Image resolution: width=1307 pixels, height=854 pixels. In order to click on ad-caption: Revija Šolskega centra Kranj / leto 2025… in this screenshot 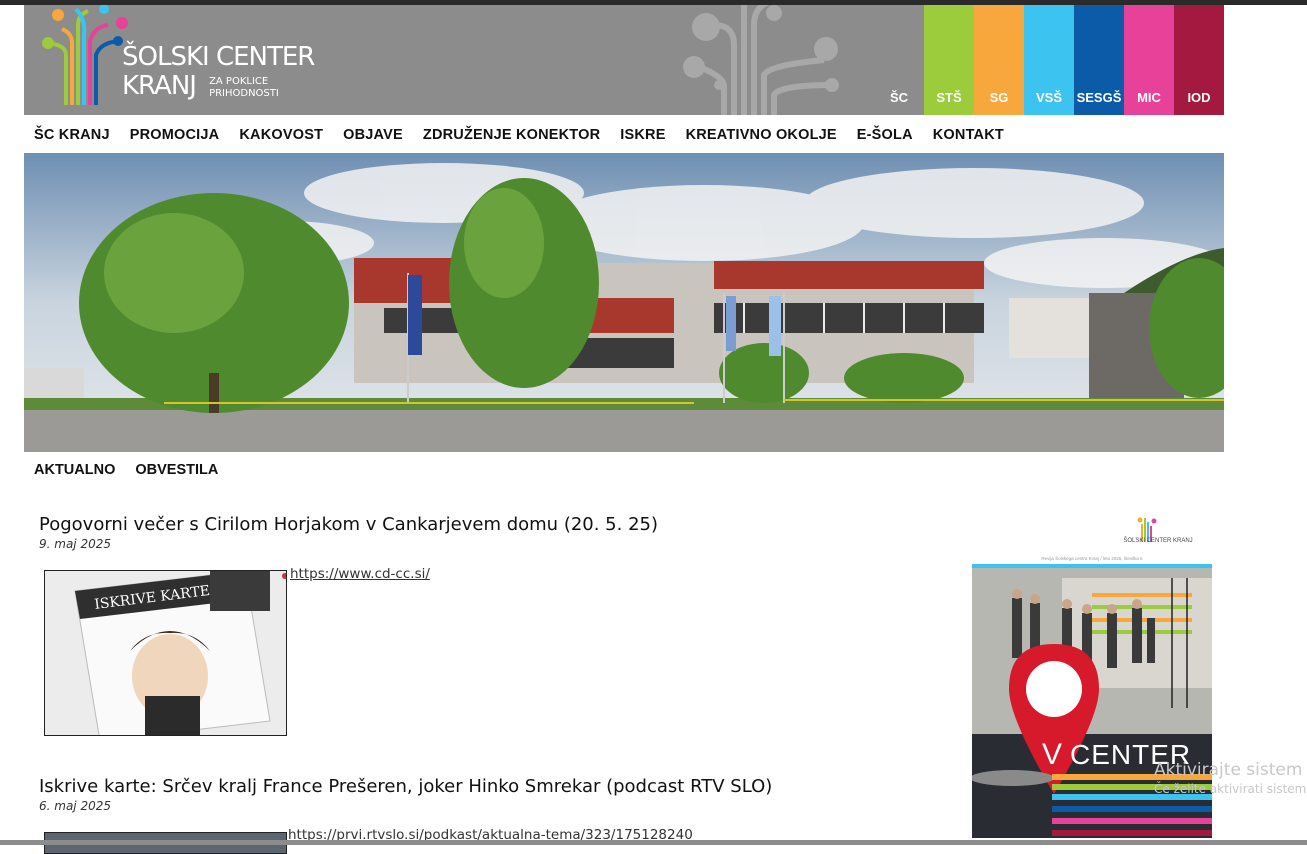, I will do `click(1092, 558)`.